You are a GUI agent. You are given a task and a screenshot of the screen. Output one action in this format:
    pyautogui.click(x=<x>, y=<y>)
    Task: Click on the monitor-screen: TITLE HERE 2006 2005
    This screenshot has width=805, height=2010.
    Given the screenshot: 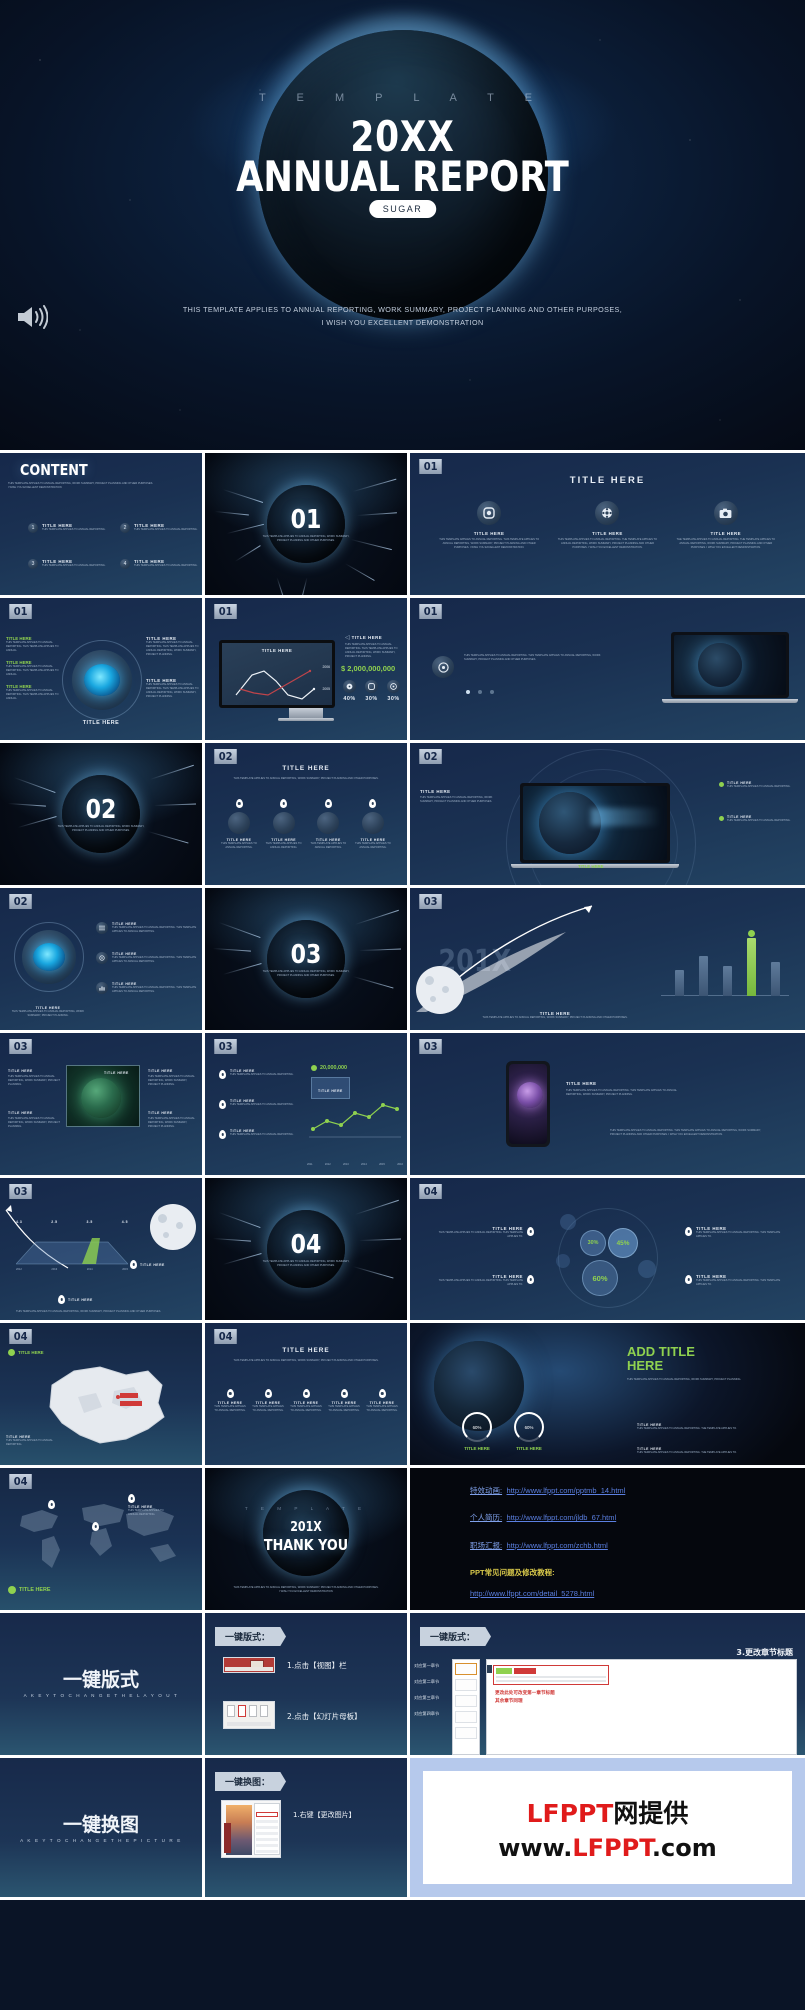 What is the action you would take?
    pyautogui.click(x=277, y=674)
    